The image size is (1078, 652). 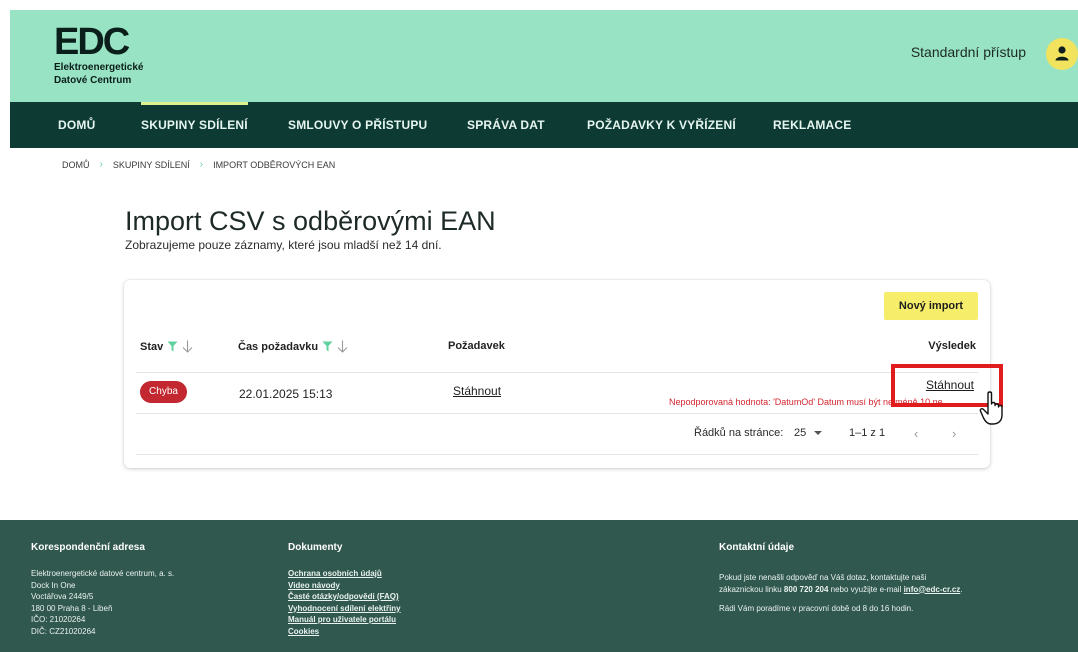 I want to click on edc-logo: EDC Elektroenergetické Datové Centrum, so click(x=99, y=53).